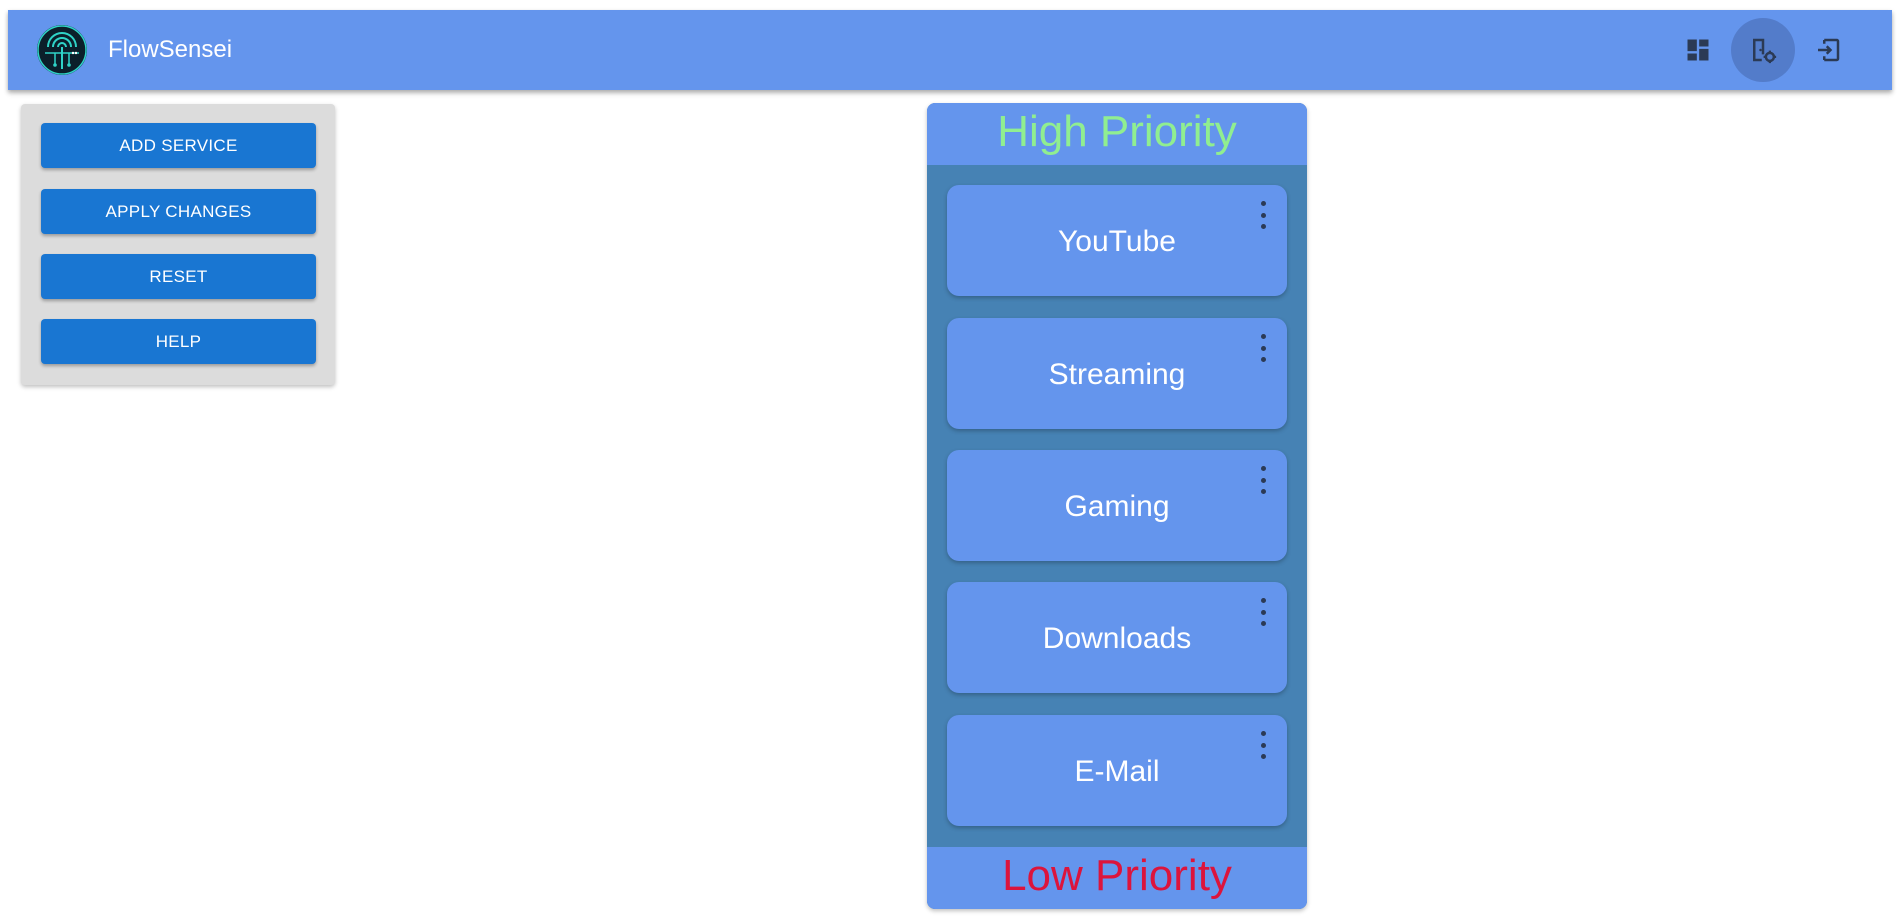 The width and height of the screenshot is (1903, 918). I want to click on app-bar: FlowSensei, so click(950, 50).